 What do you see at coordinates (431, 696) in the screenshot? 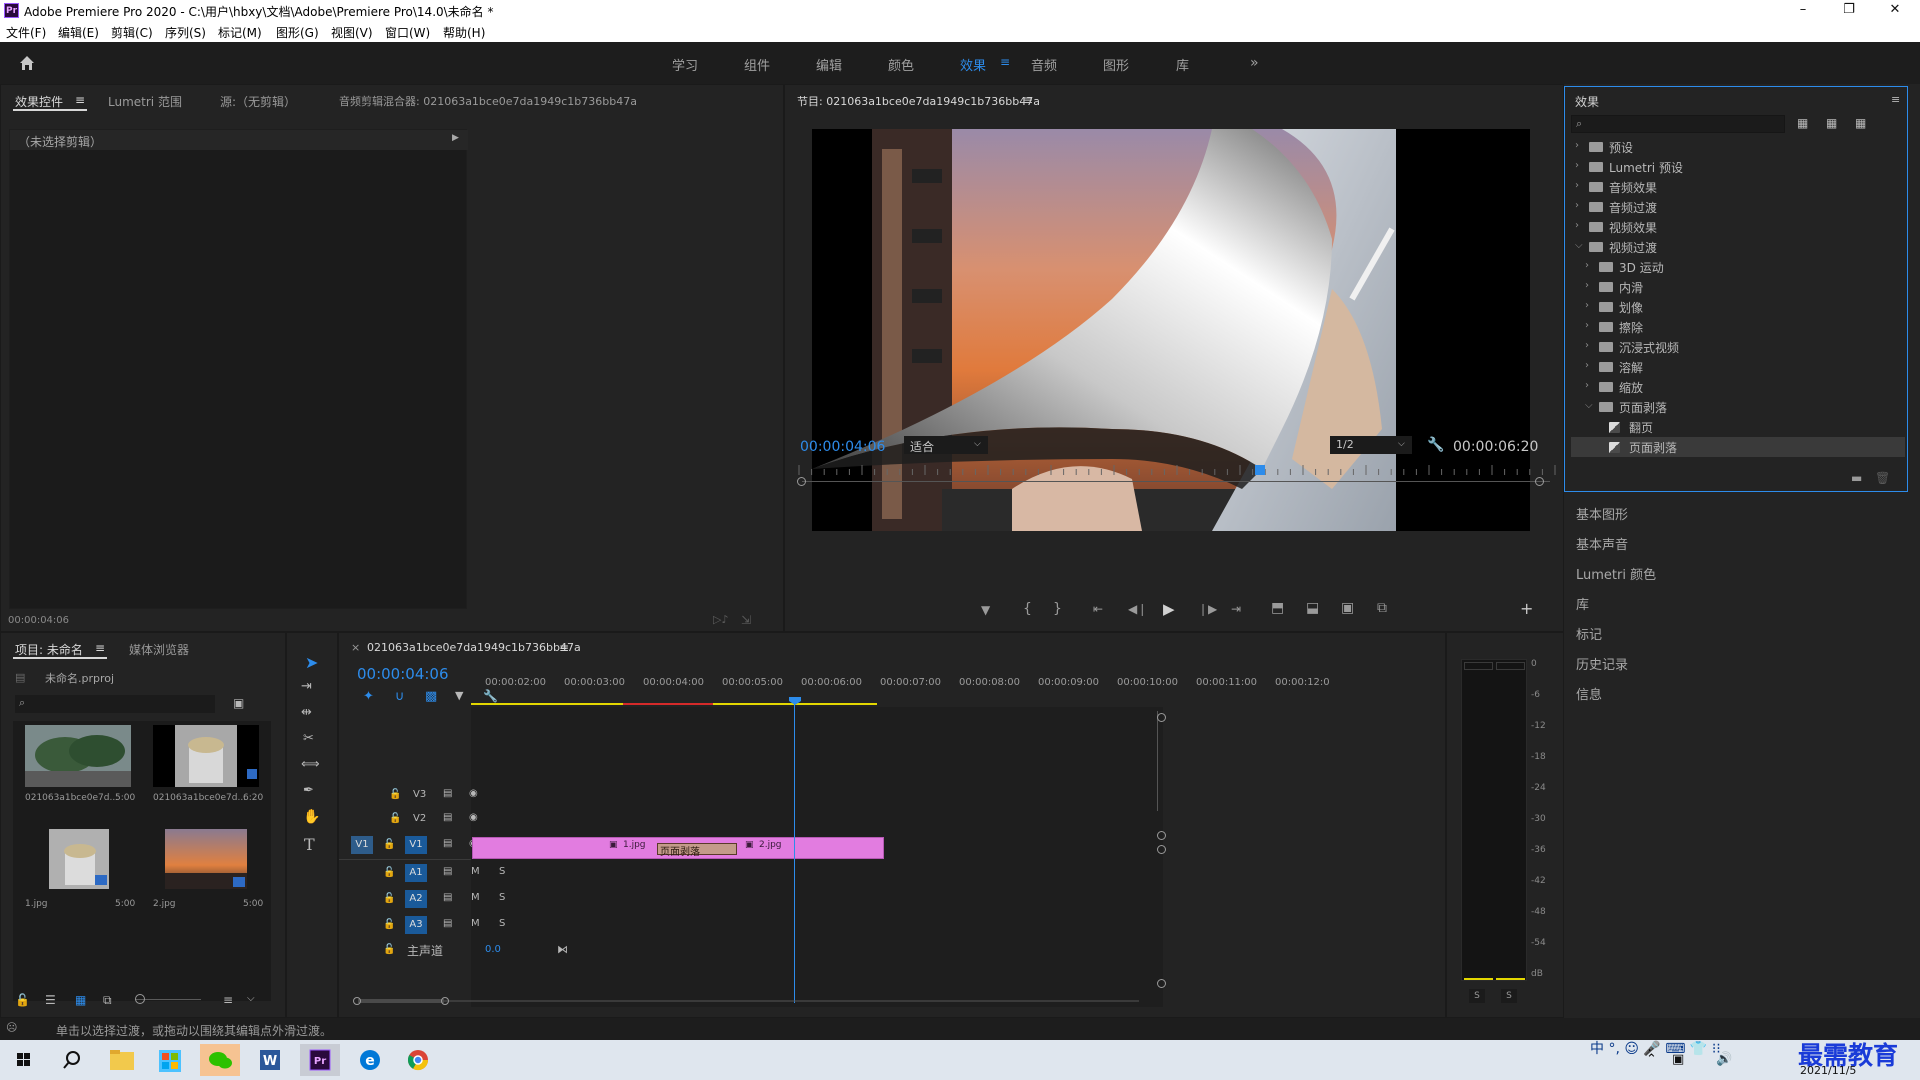
I see `linked-selection-icon: ▩` at bounding box center [431, 696].